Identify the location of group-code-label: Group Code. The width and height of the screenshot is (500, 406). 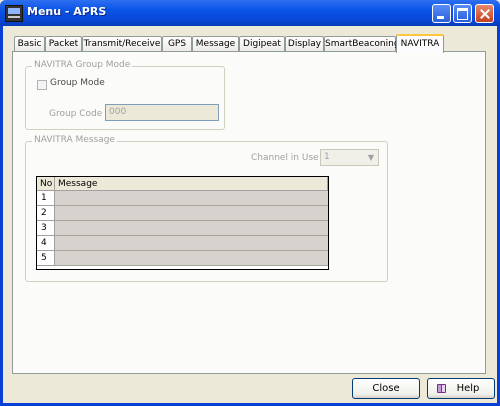
(76, 114).